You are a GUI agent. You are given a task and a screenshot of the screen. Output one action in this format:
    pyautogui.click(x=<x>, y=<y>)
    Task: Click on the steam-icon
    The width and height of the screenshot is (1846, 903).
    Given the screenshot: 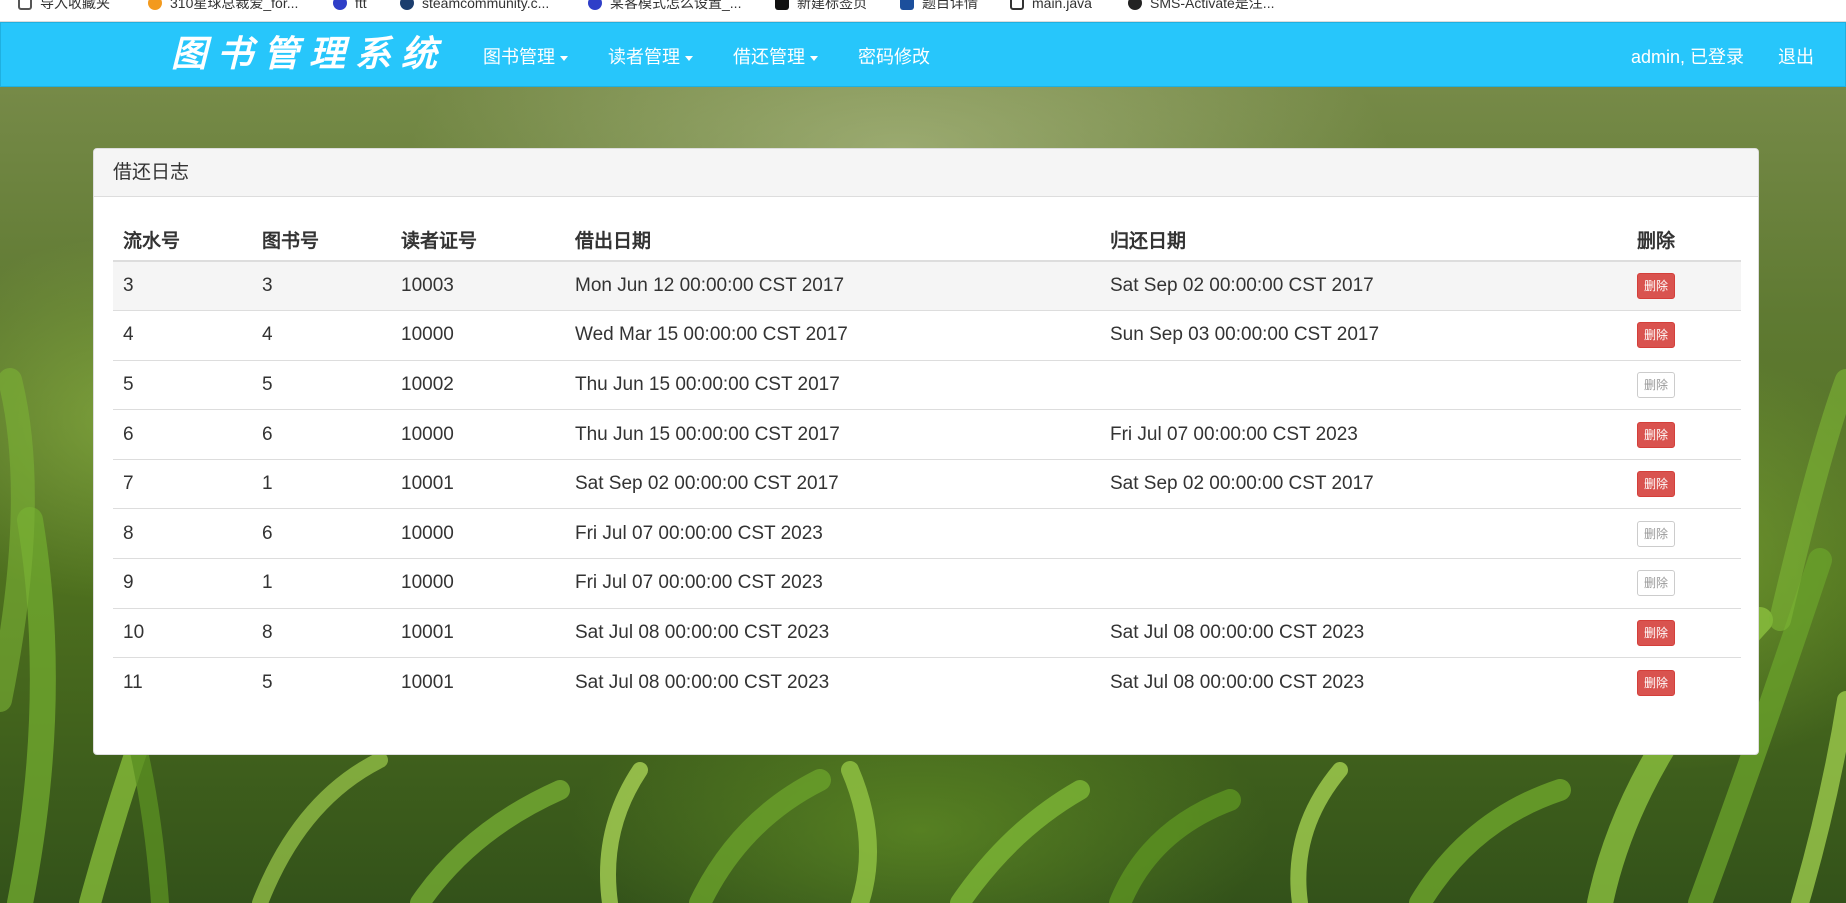 What is the action you would take?
    pyautogui.click(x=407, y=5)
    